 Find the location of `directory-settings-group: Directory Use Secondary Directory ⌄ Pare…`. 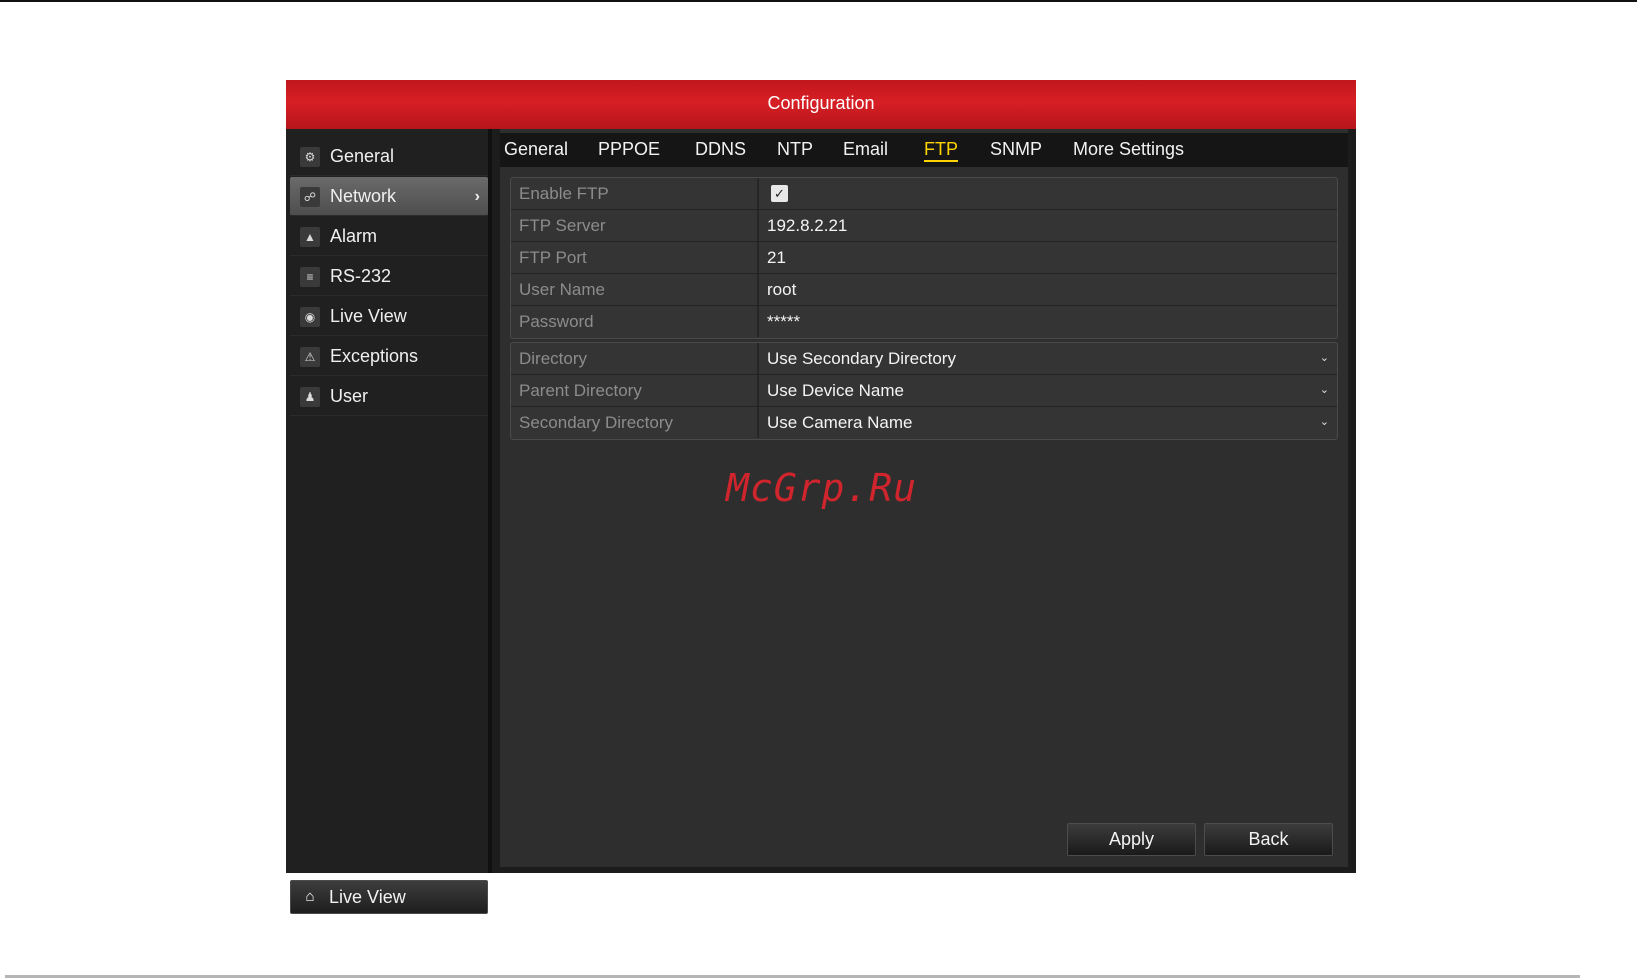

directory-settings-group: Directory Use Secondary Directory ⌄ Pare… is located at coordinates (924, 391).